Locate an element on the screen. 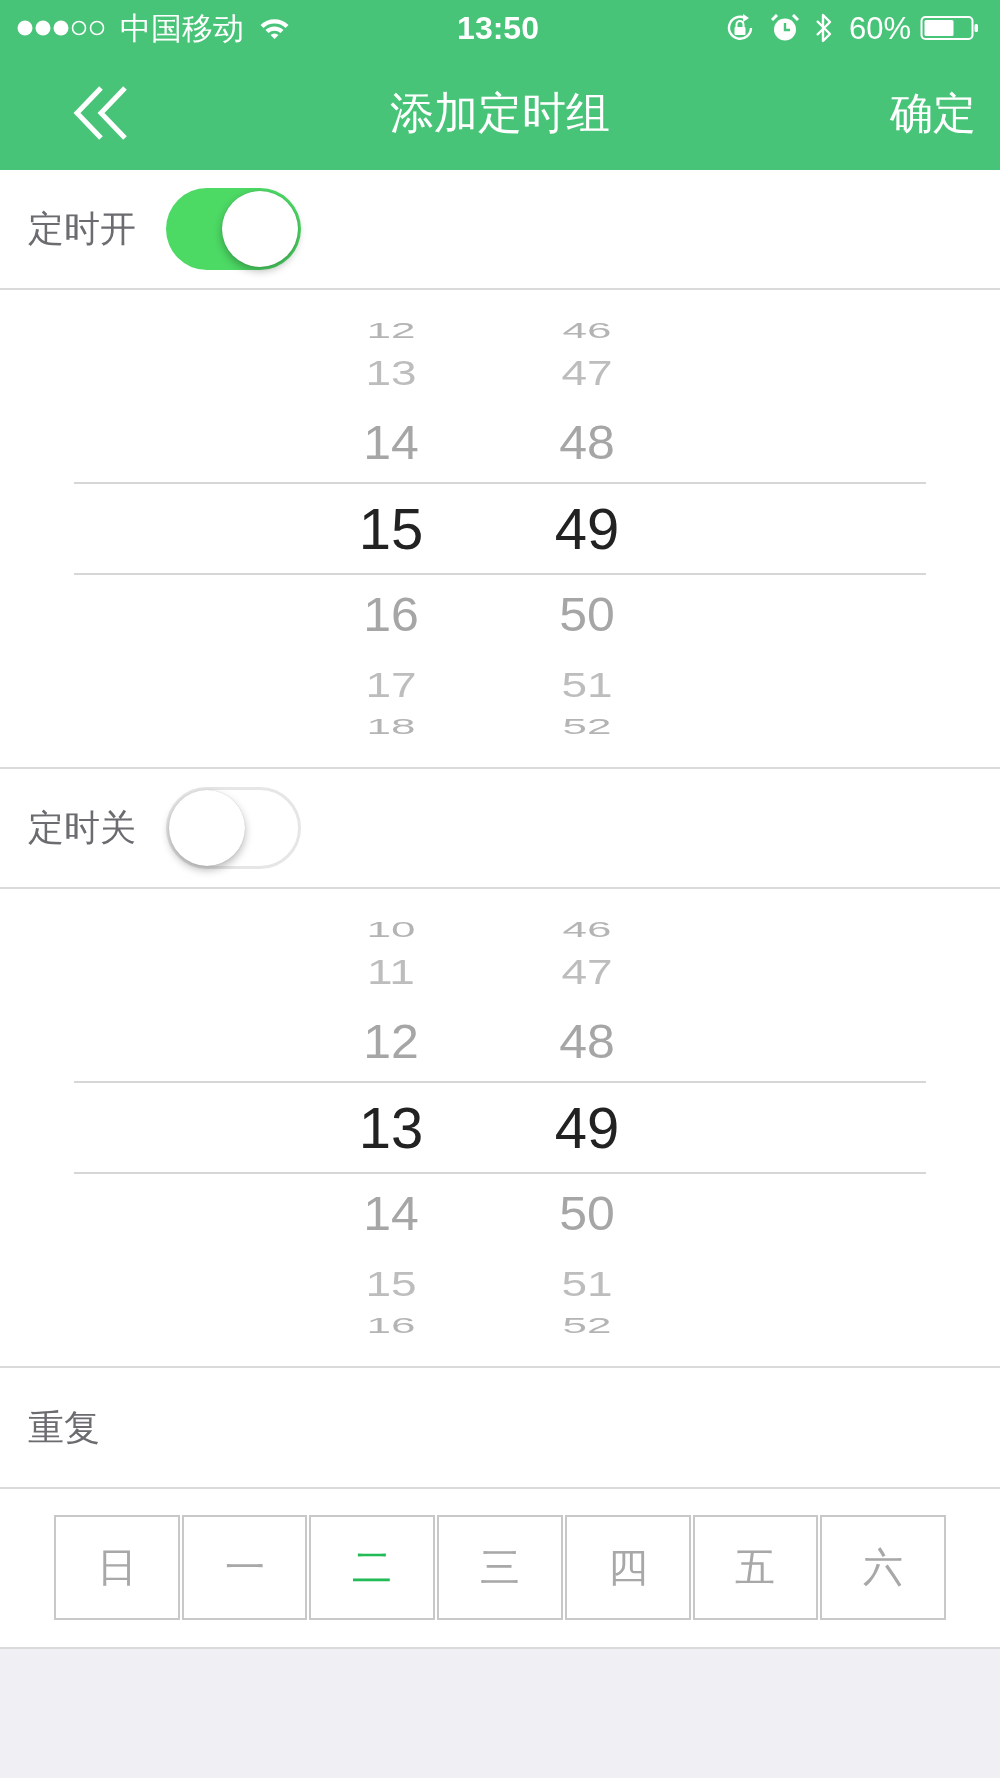 The width and height of the screenshot is (1000, 1778). hour-option: 10 is located at coordinates (391, 929).